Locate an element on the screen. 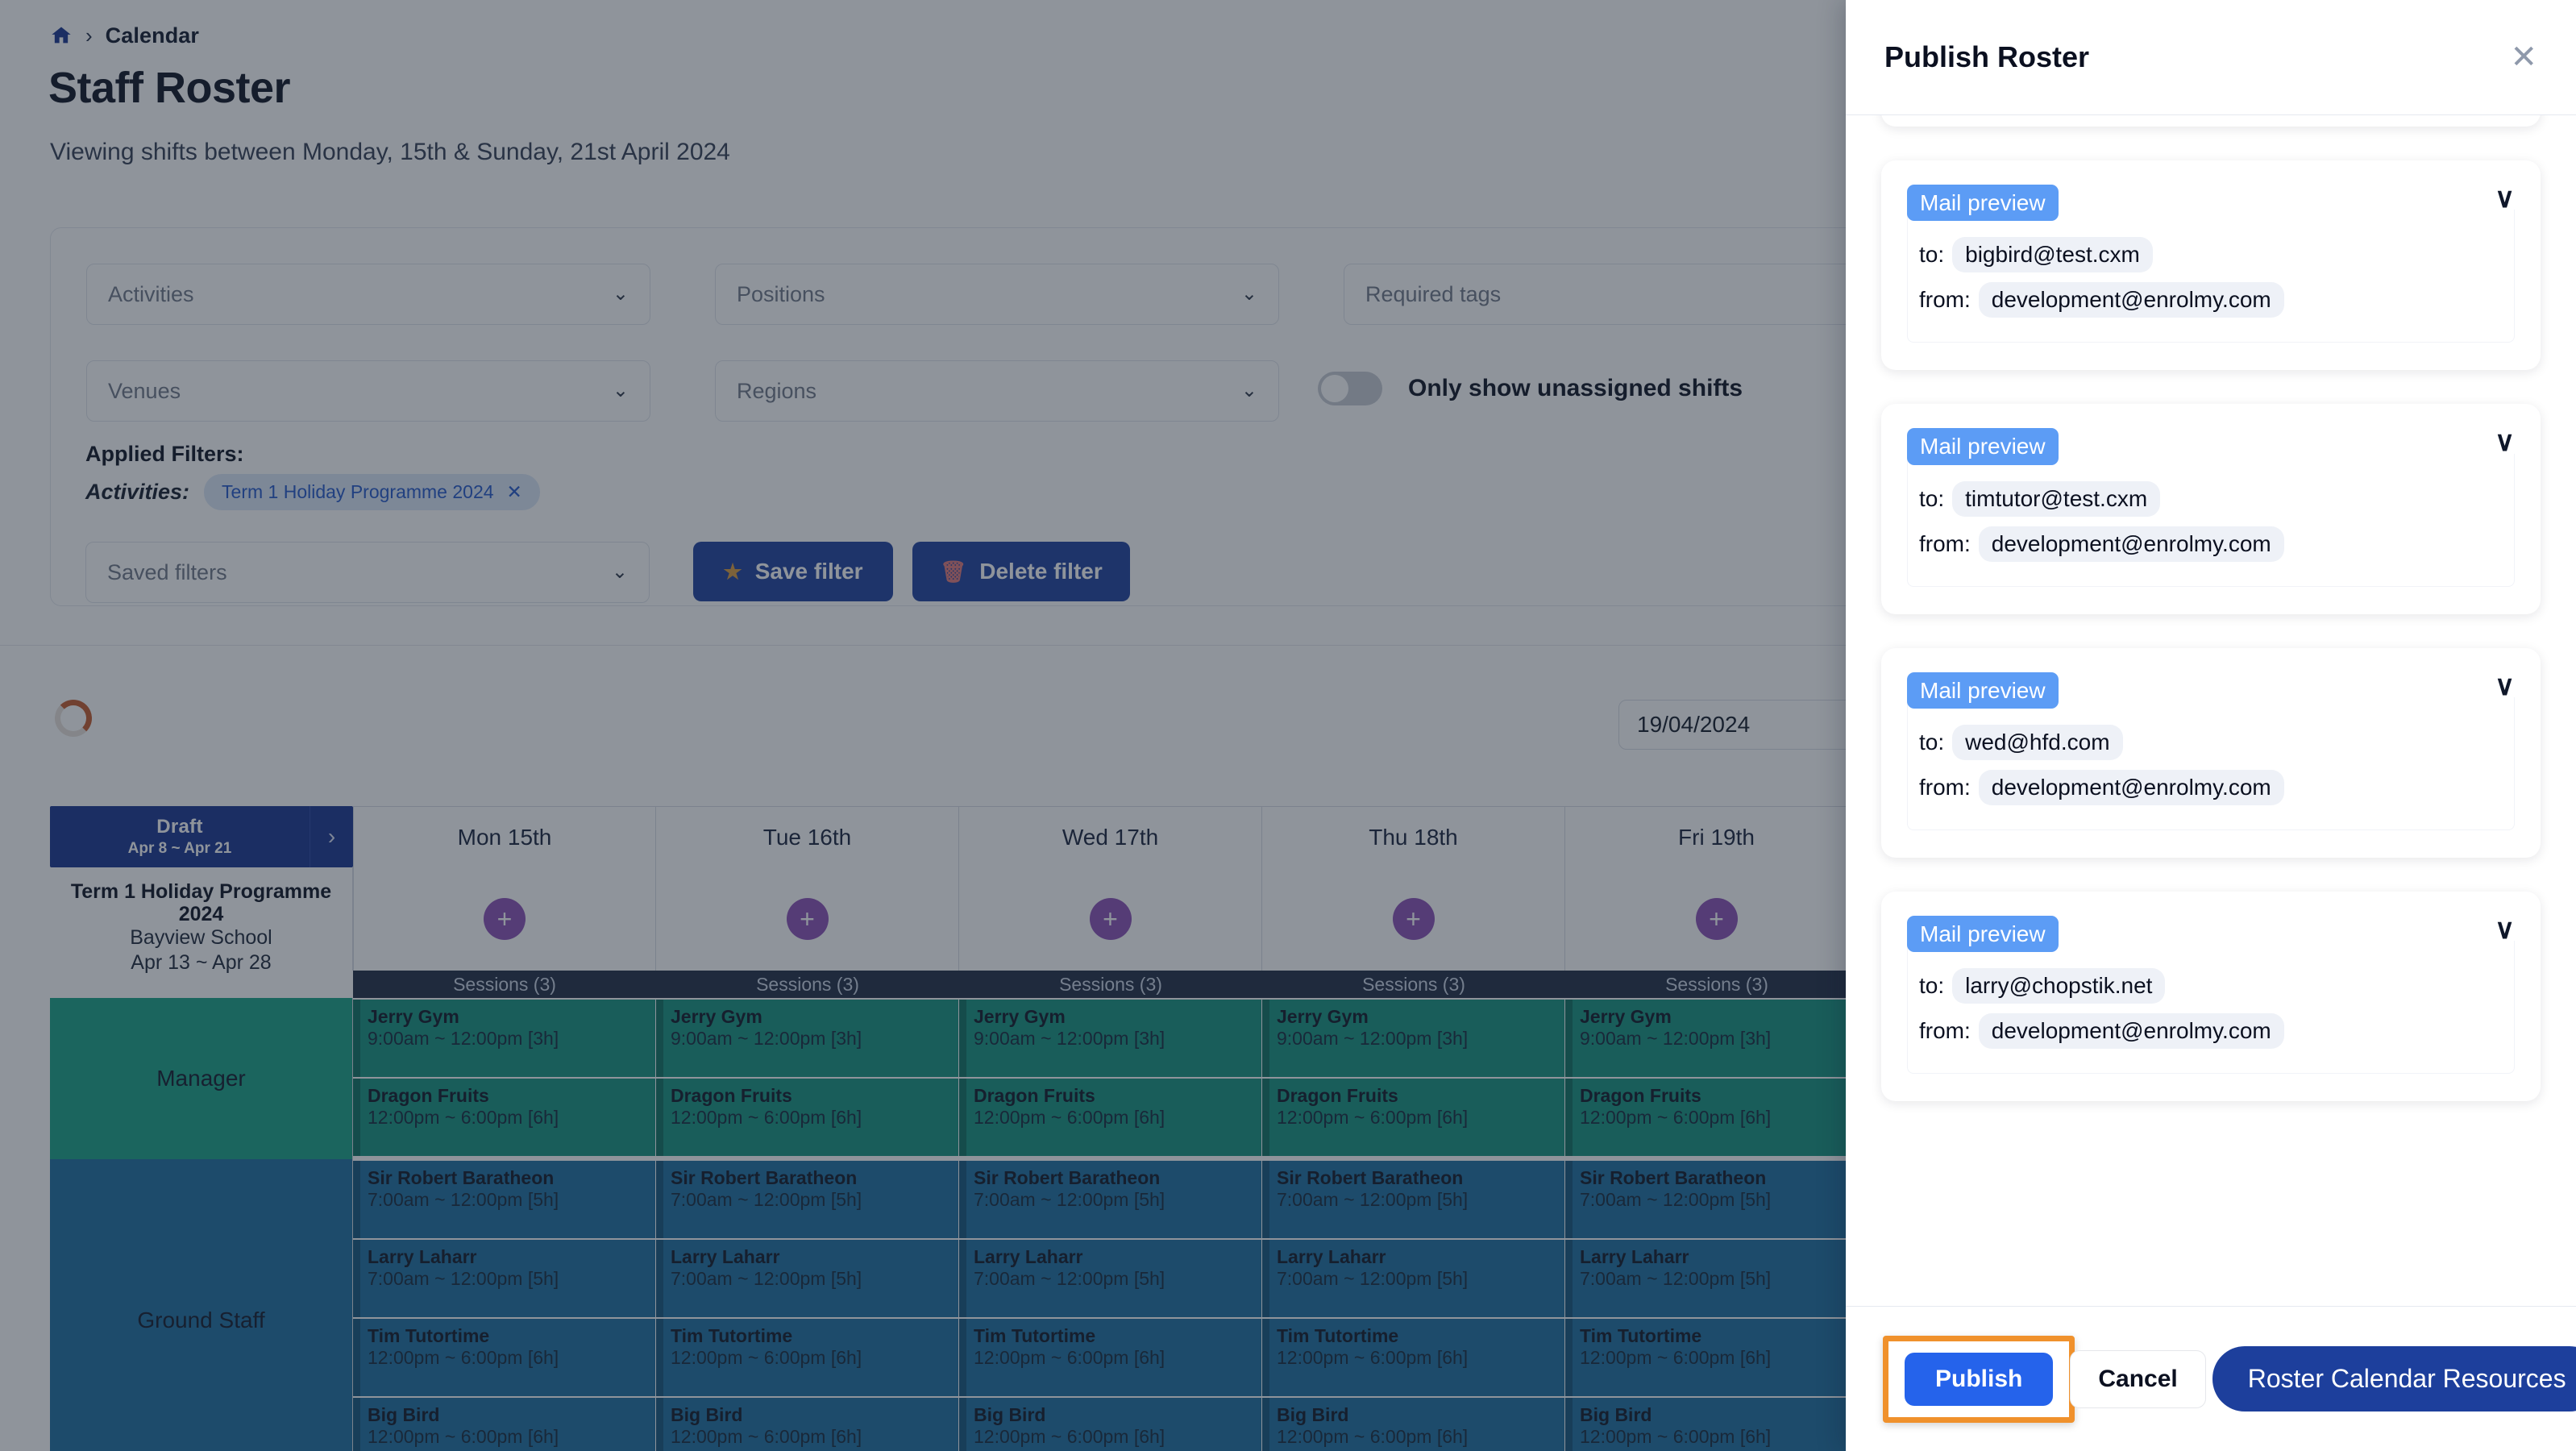 The width and height of the screenshot is (2576, 1451). publish-button: Publish is located at coordinates (1979, 1379).